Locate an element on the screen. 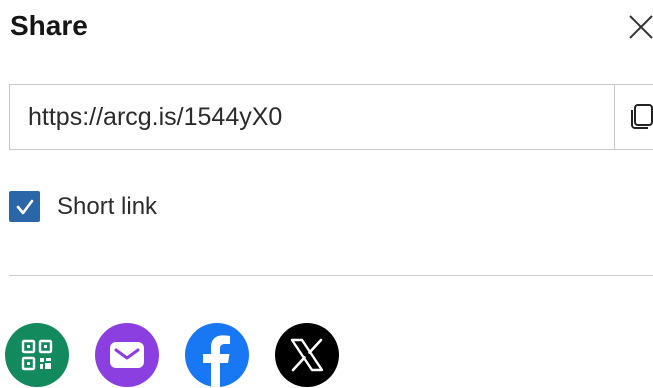 This screenshot has width=653, height=388. short-link-toggle: Short link is located at coordinates (83, 206).